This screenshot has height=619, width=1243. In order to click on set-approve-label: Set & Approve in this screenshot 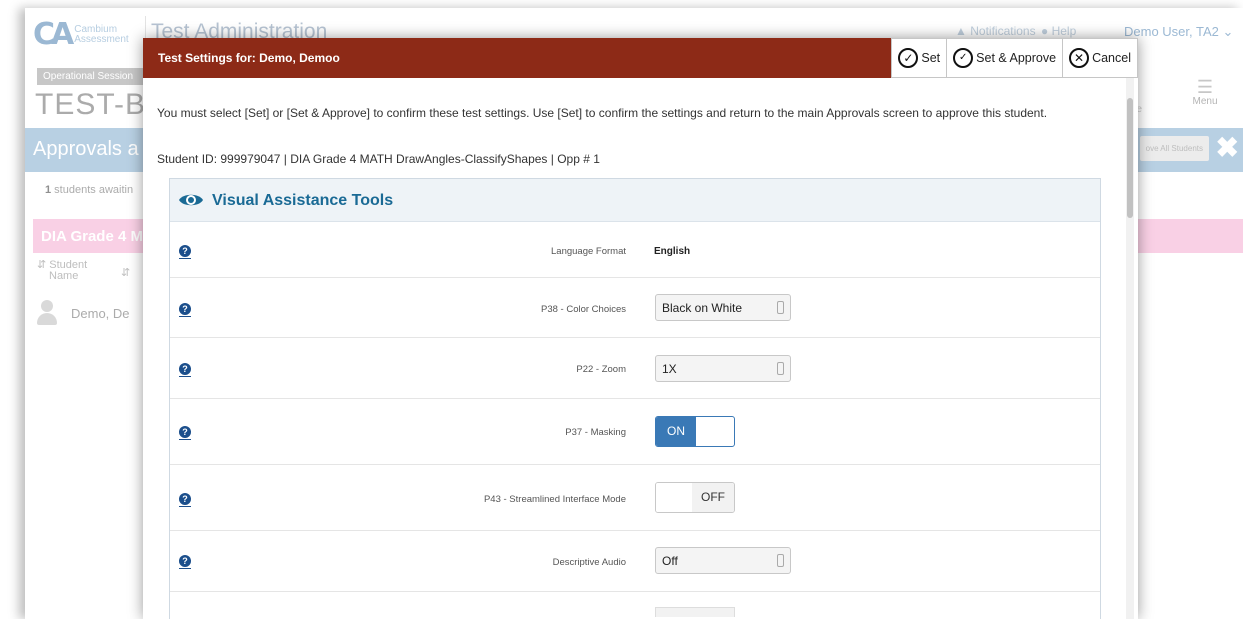, I will do `click(1016, 58)`.